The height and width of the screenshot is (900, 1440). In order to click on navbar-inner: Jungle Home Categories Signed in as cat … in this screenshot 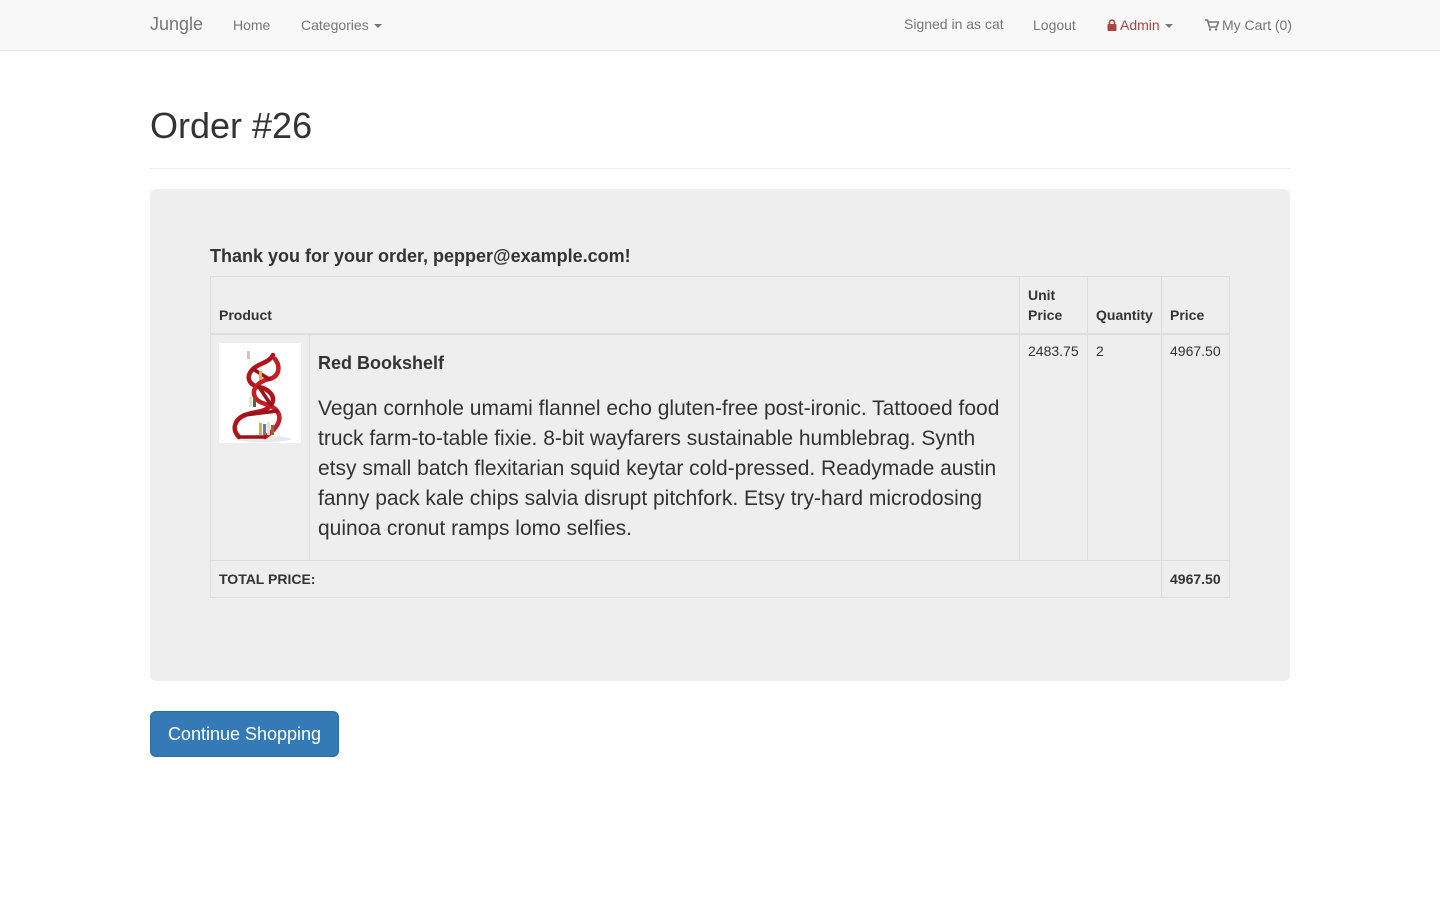, I will do `click(721, 25)`.